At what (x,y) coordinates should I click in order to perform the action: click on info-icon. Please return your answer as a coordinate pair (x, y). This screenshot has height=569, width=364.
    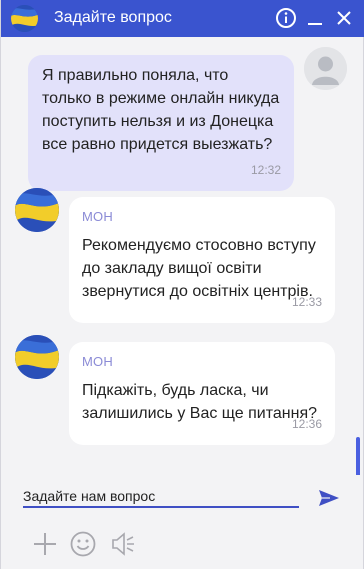
    Looking at the image, I should click on (286, 18).